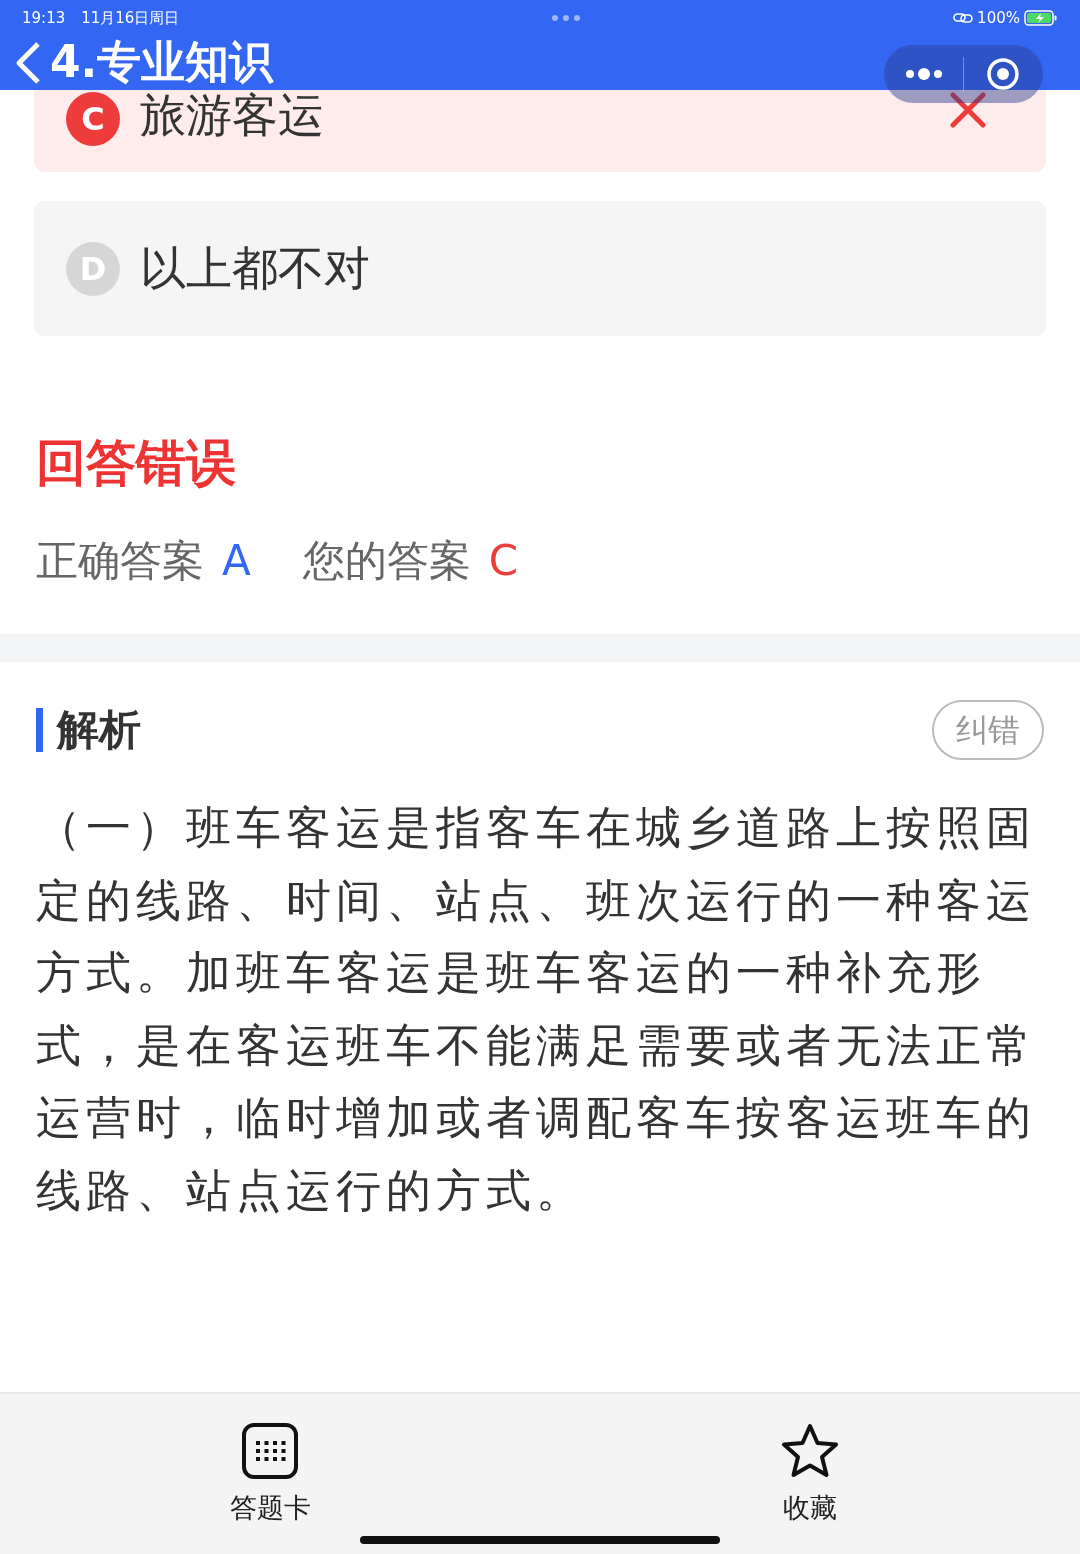  What do you see at coordinates (136, 463) in the screenshot?
I see `result-title: 回答错误` at bounding box center [136, 463].